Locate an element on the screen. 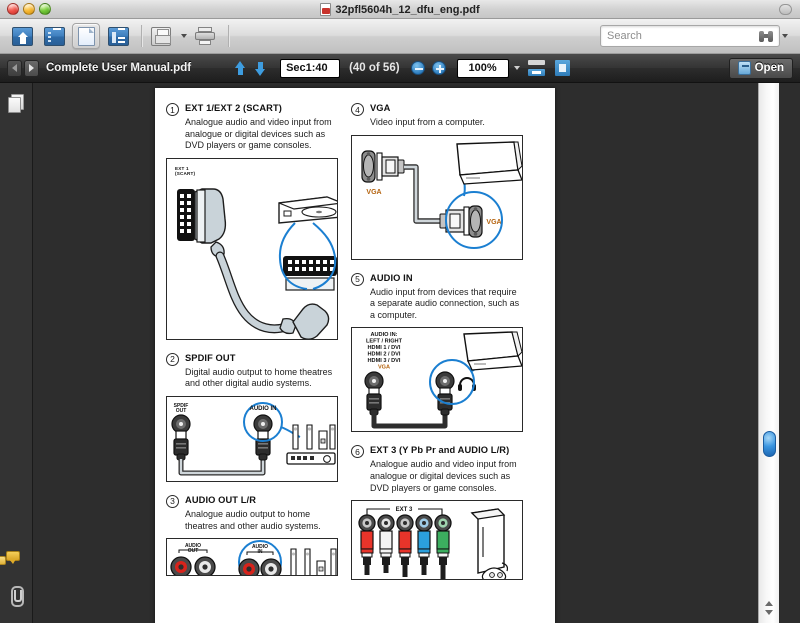 The height and width of the screenshot is (623, 800). spdif-diagram: SPDIF OUT AUDIO IN is located at coordinates (253, 438).